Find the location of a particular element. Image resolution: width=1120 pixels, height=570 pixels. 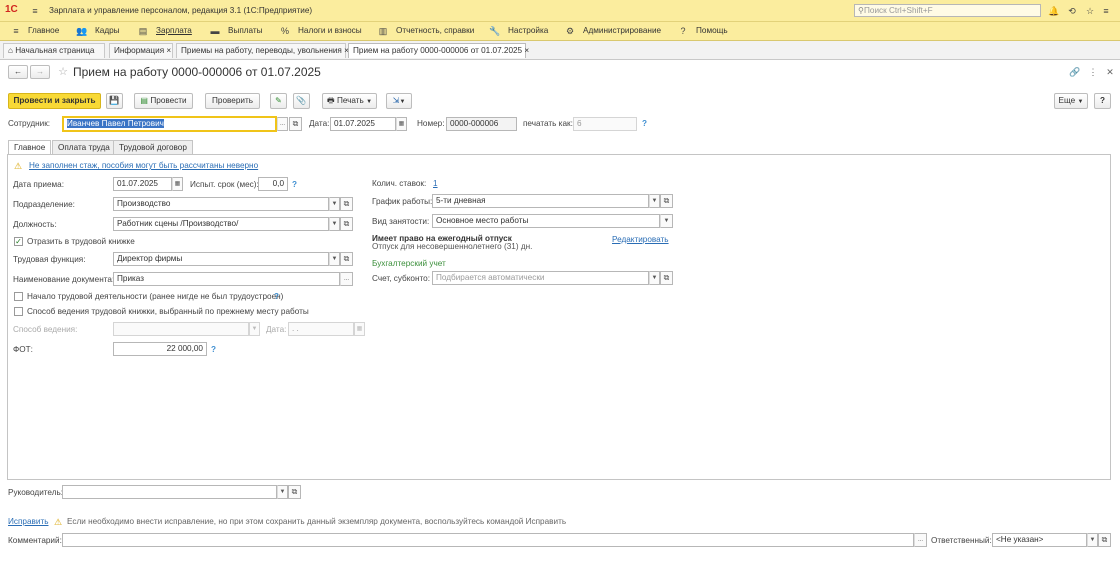

manager-field is located at coordinates (169, 492).